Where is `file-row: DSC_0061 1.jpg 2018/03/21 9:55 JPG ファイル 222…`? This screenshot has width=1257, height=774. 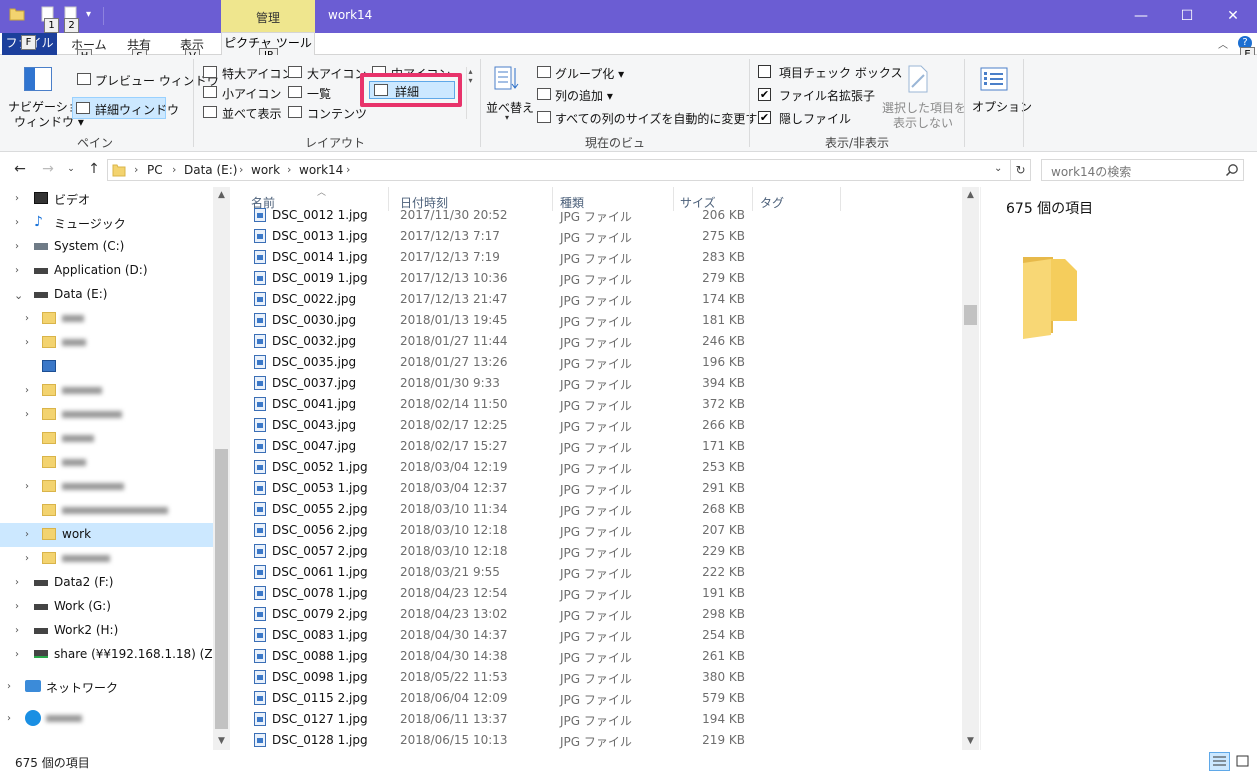
file-row: DSC_0061 1.jpg 2018/03/21 9:55 JPG ファイル 222… is located at coordinates (603, 571).